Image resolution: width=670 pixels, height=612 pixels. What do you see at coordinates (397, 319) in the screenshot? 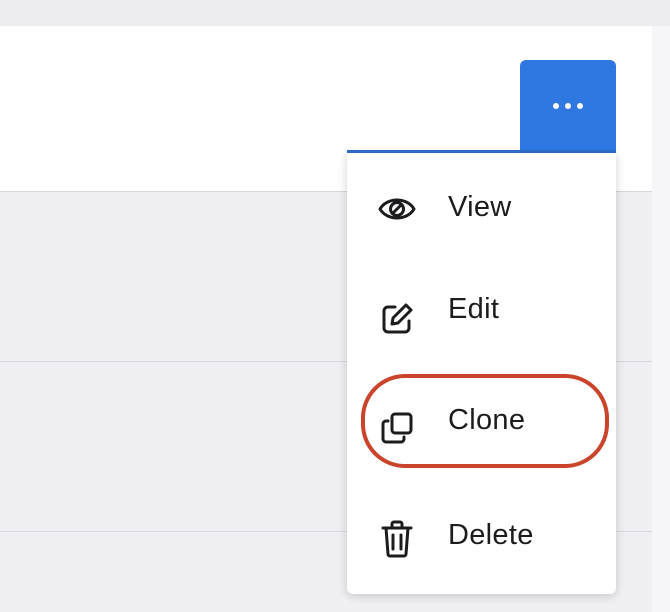
I see `edit-pencil-icon` at bounding box center [397, 319].